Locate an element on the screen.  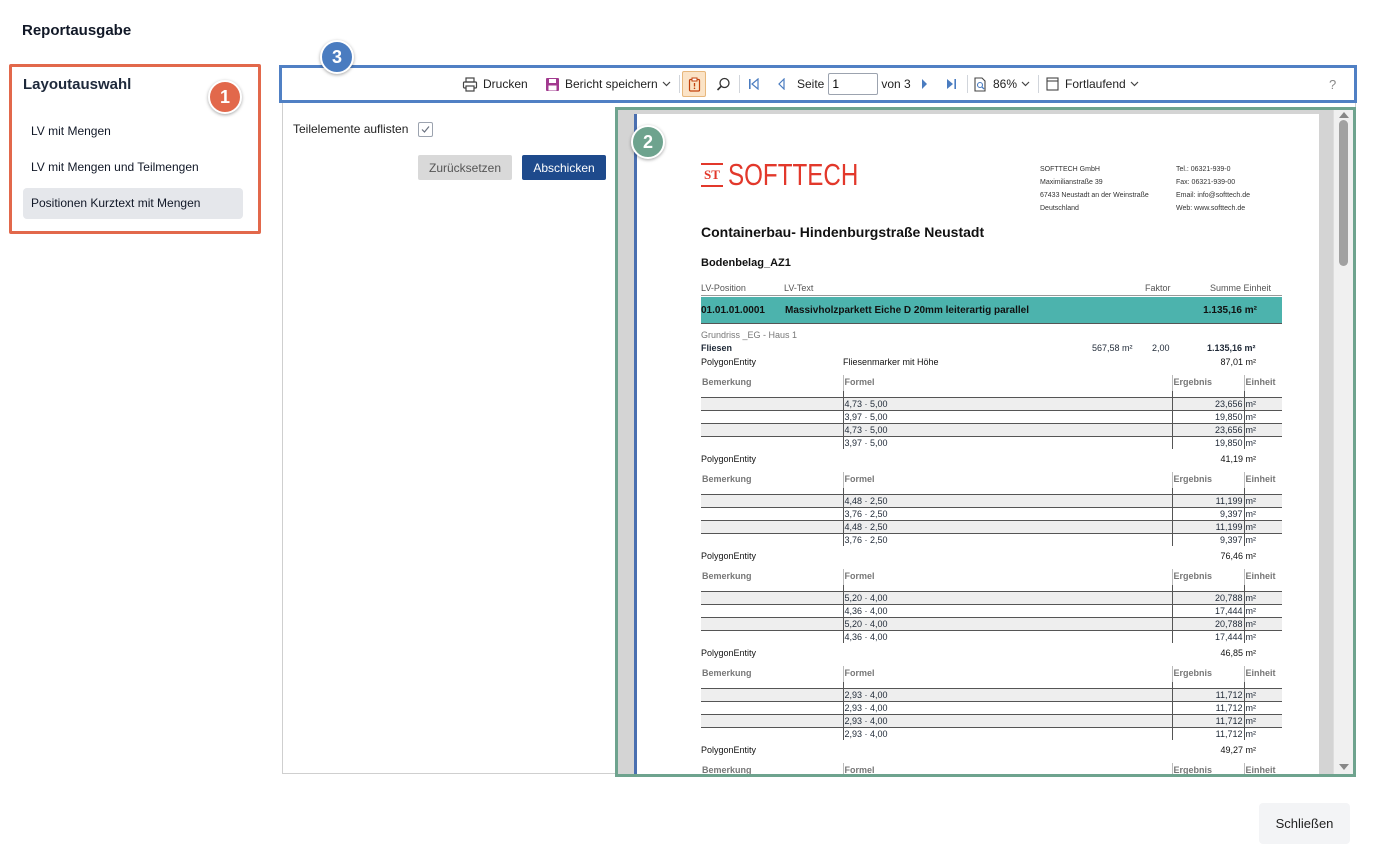
next-page-button is located at coordinates (924, 84).